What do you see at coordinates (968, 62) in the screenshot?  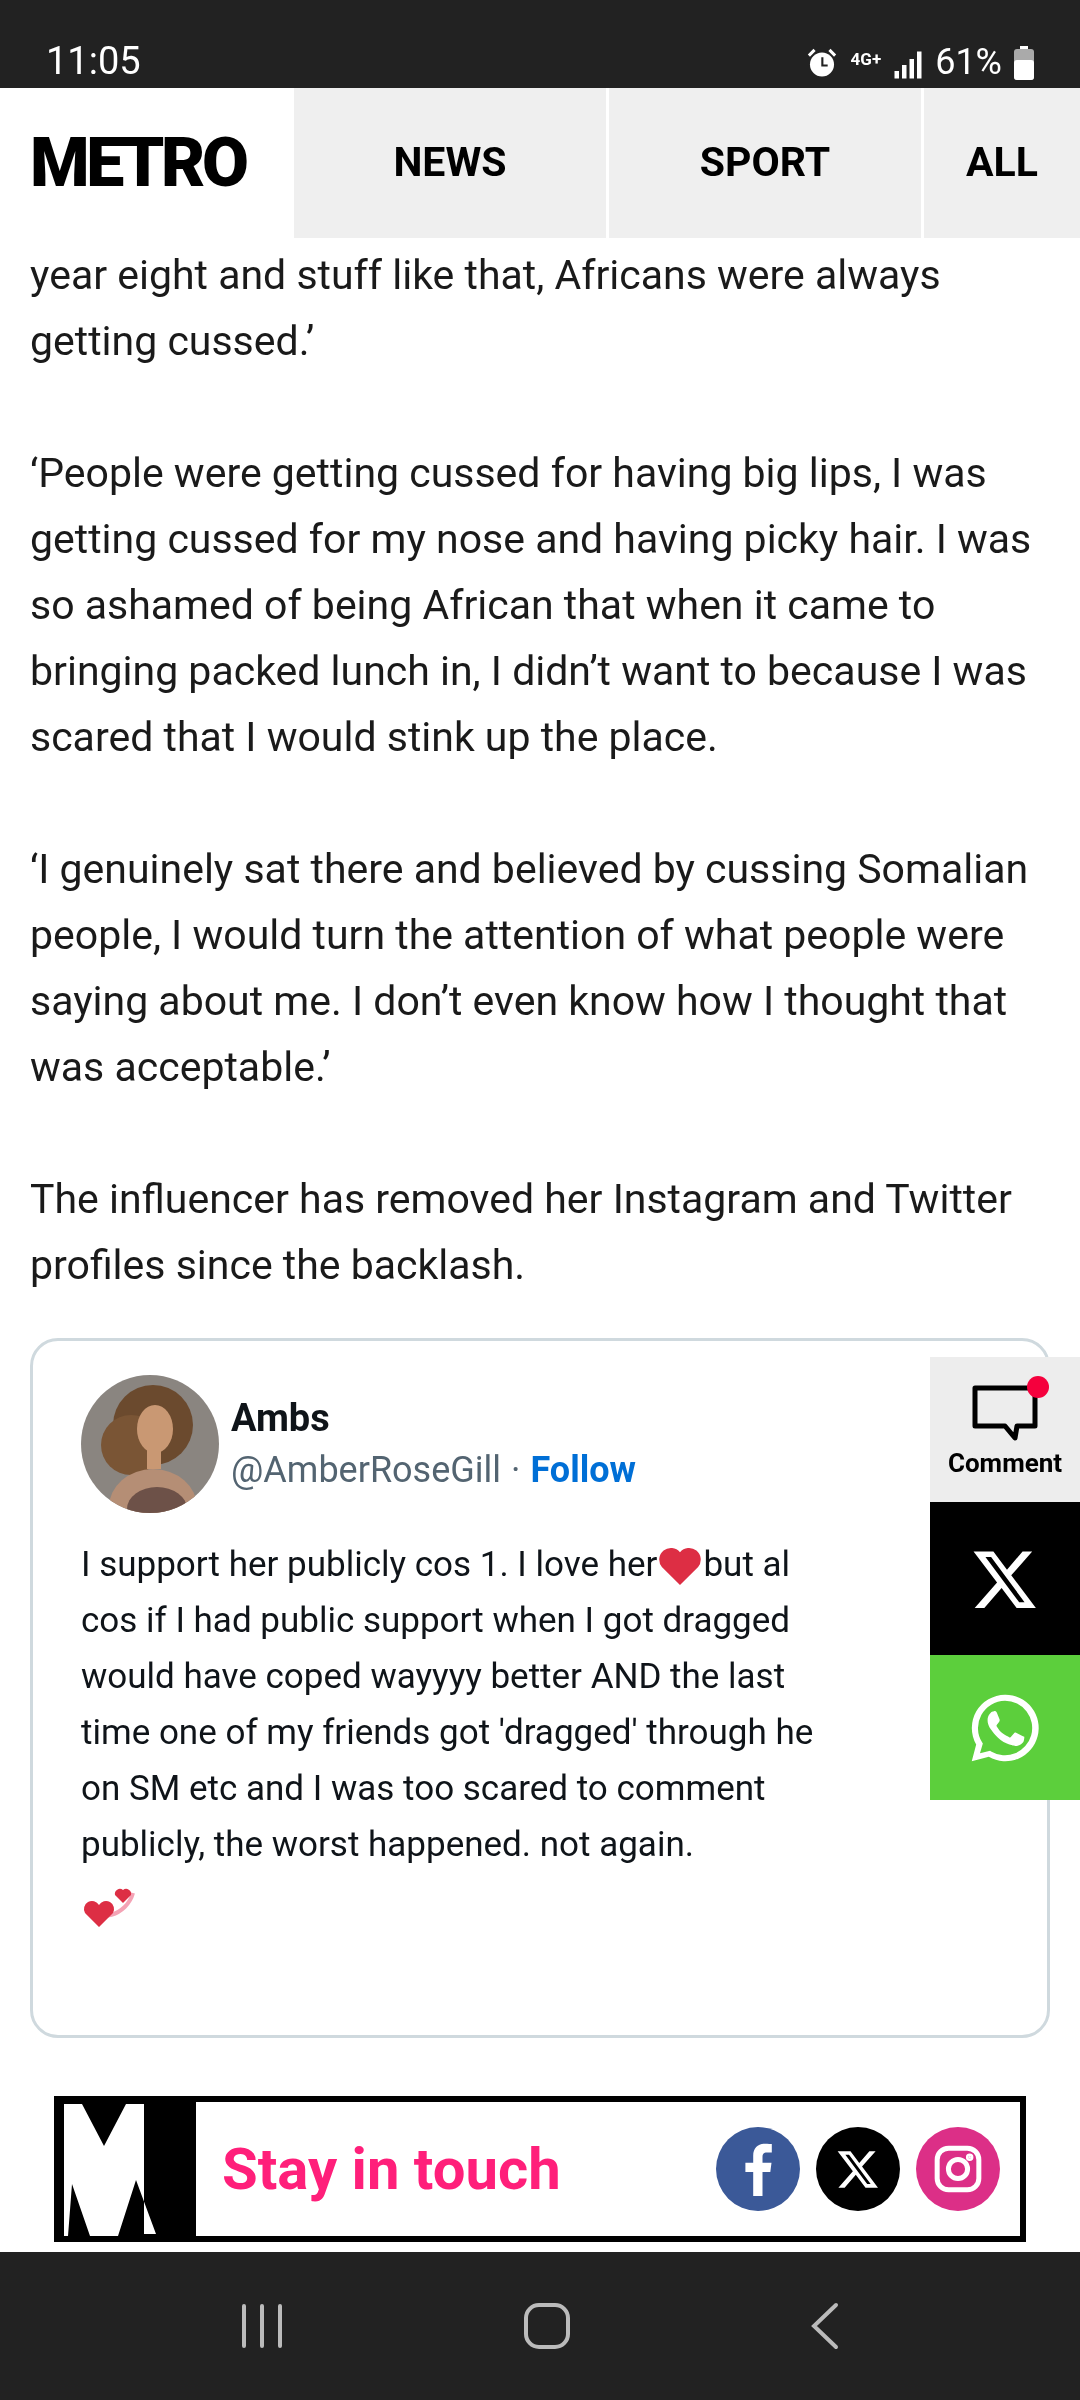 I see `battery-percent: 61%` at bounding box center [968, 62].